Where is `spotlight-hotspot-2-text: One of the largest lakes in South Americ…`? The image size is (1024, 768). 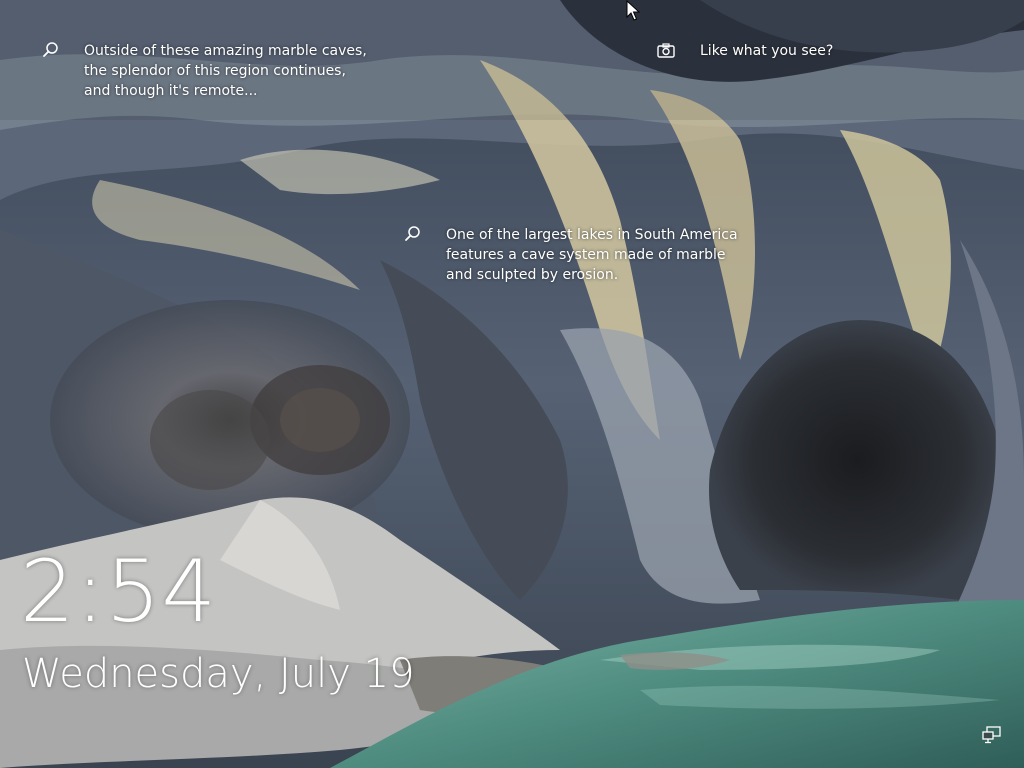
spotlight-hotspot-2-text: One of the largest lakes in South Americ… is located at coordinates (592, 255).